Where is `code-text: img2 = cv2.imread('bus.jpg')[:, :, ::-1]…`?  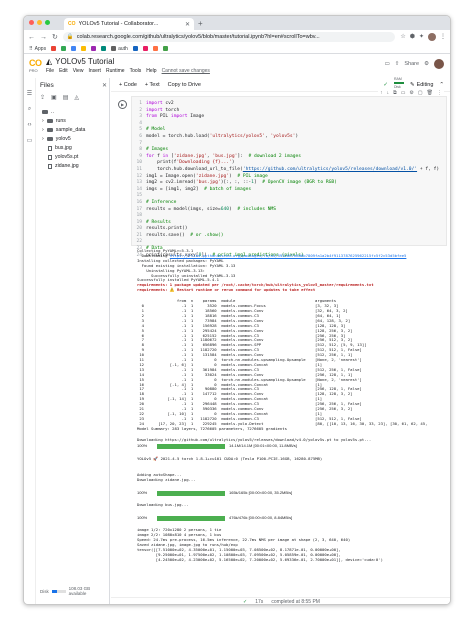
code-text: img2 = cv2.imread('bus.jpg')[:, :, ::-1]… is located at coordinates (241, 183).